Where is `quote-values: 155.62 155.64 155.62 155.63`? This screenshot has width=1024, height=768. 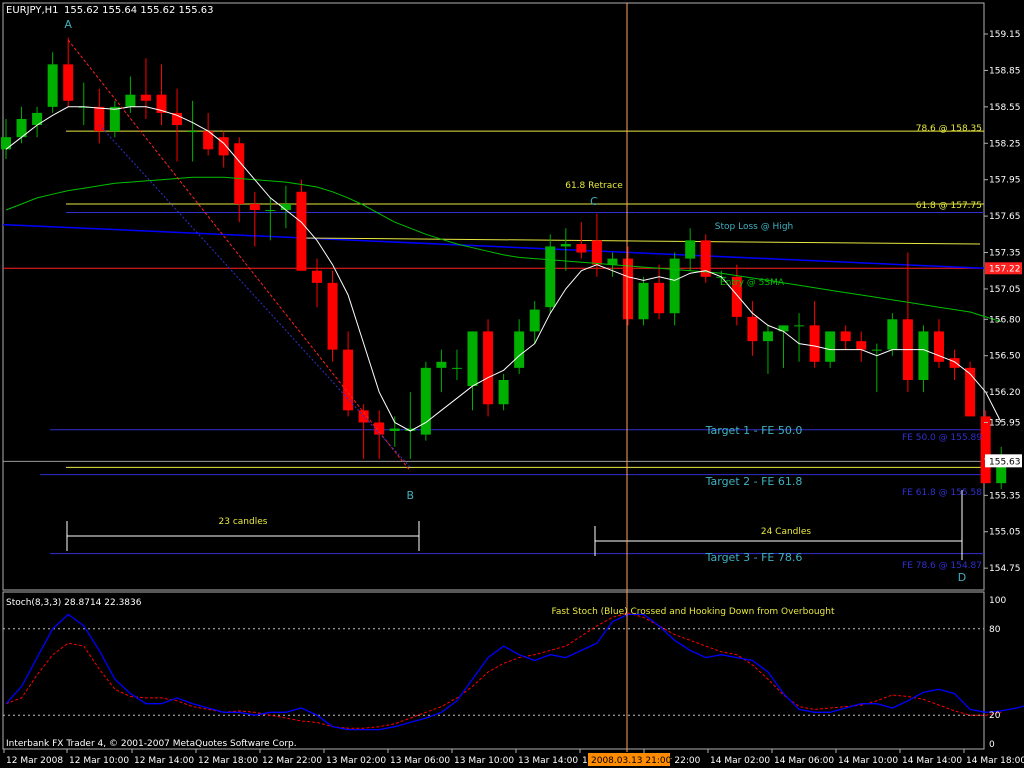
quote-values: 155.62 155.64 155.62 155.63 is located at coordinates (139, 10).